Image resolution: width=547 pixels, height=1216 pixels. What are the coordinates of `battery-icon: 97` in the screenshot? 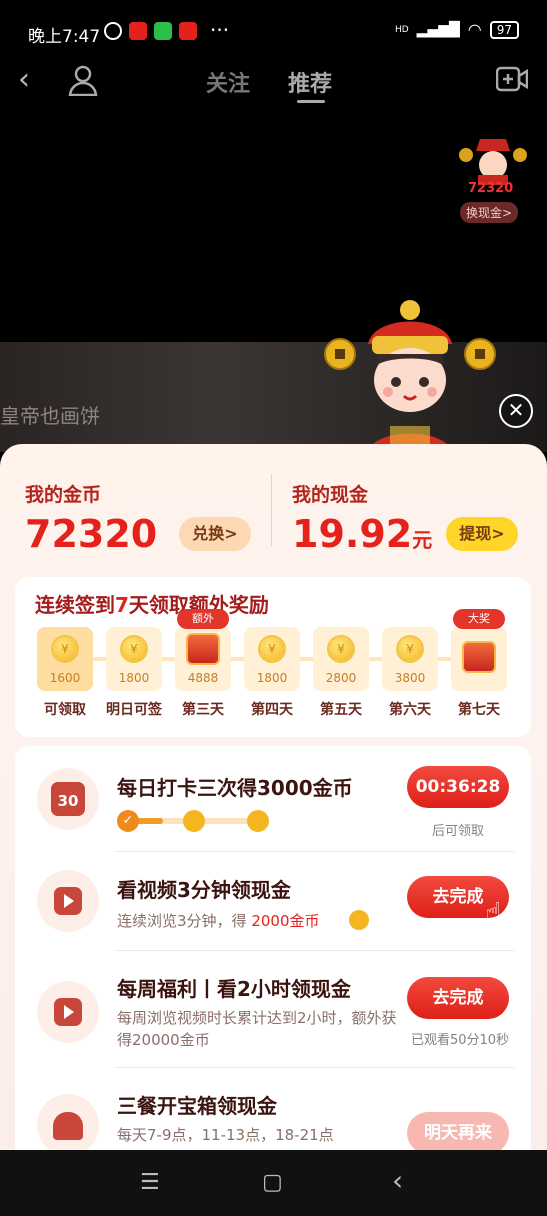 It's located at (504, 29).